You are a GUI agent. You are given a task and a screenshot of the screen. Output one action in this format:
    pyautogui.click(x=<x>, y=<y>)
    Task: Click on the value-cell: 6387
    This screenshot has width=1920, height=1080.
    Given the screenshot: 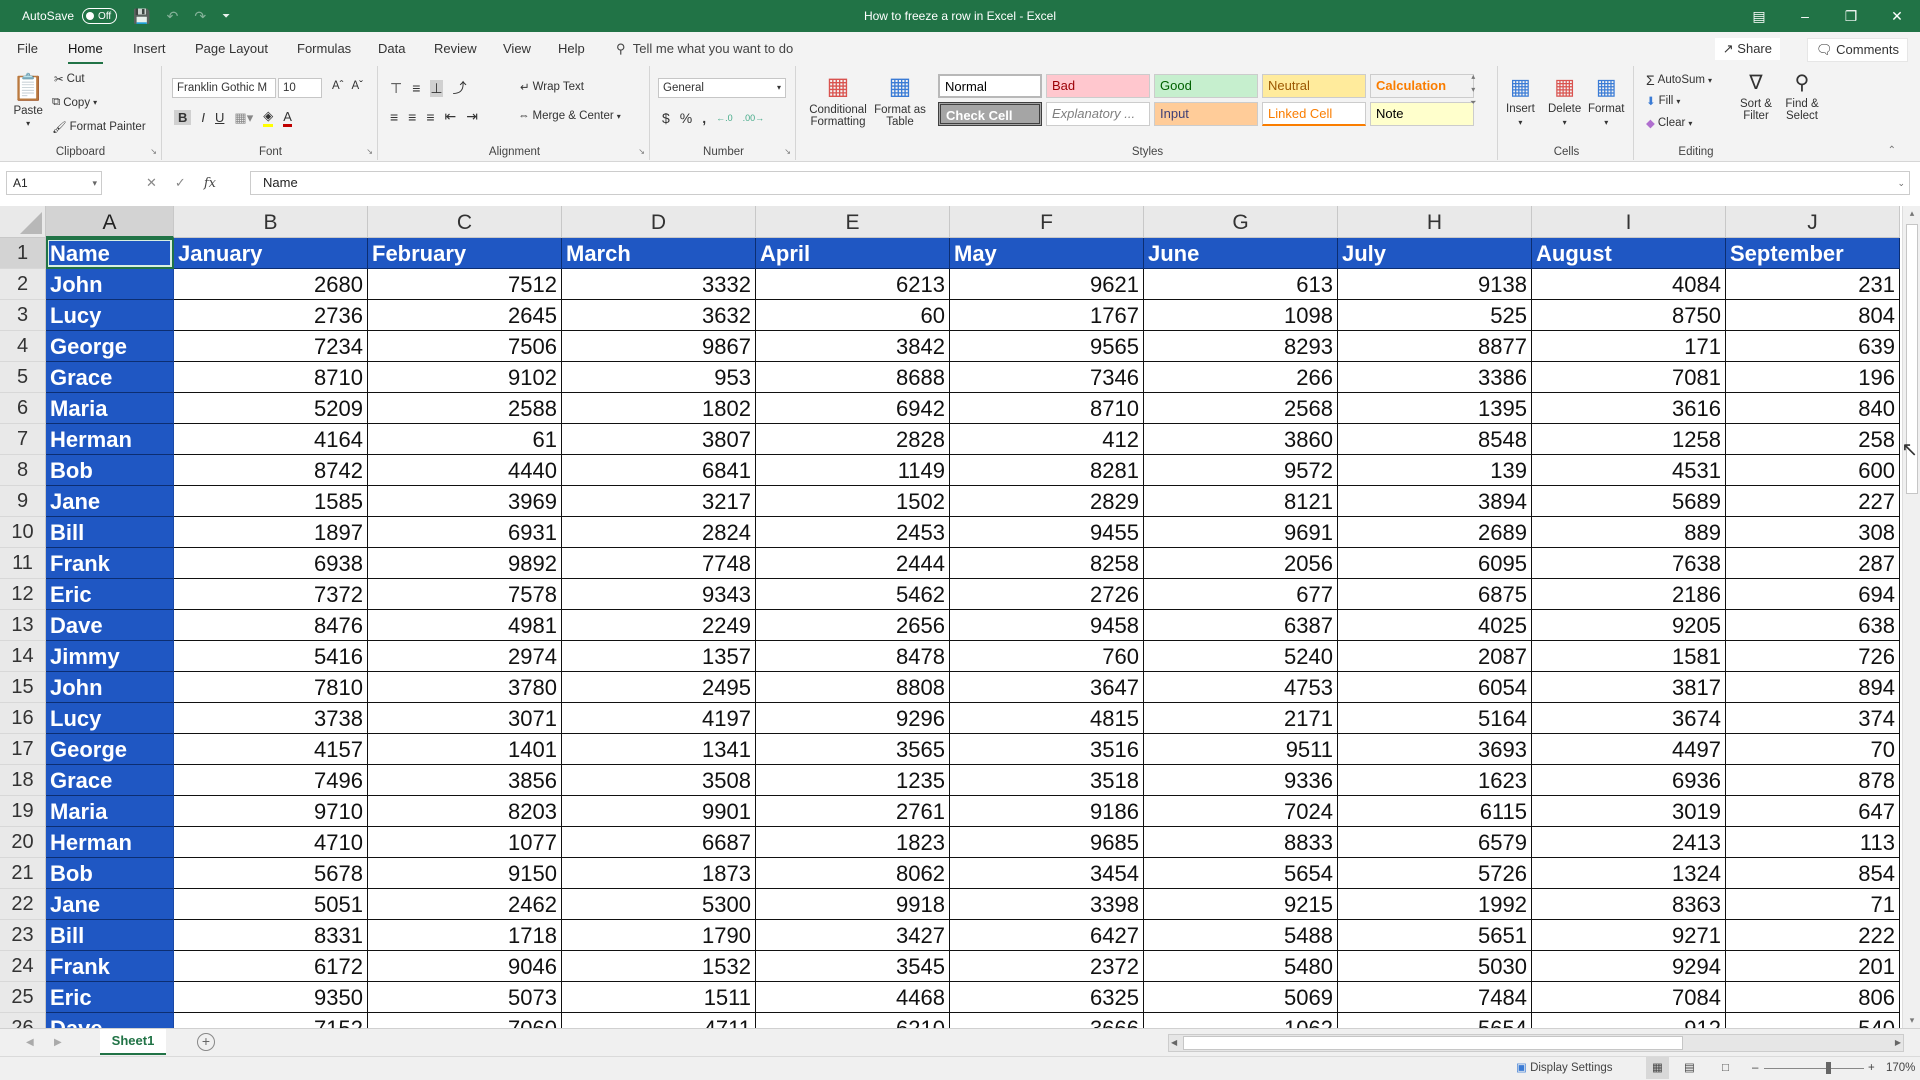 What is the action you would take?
    pyautogui.click(x=1241, y=625)
    